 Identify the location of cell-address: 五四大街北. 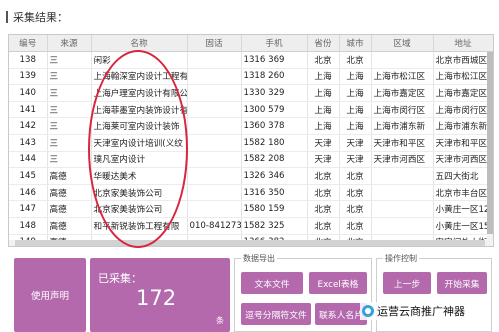
(463, 176).